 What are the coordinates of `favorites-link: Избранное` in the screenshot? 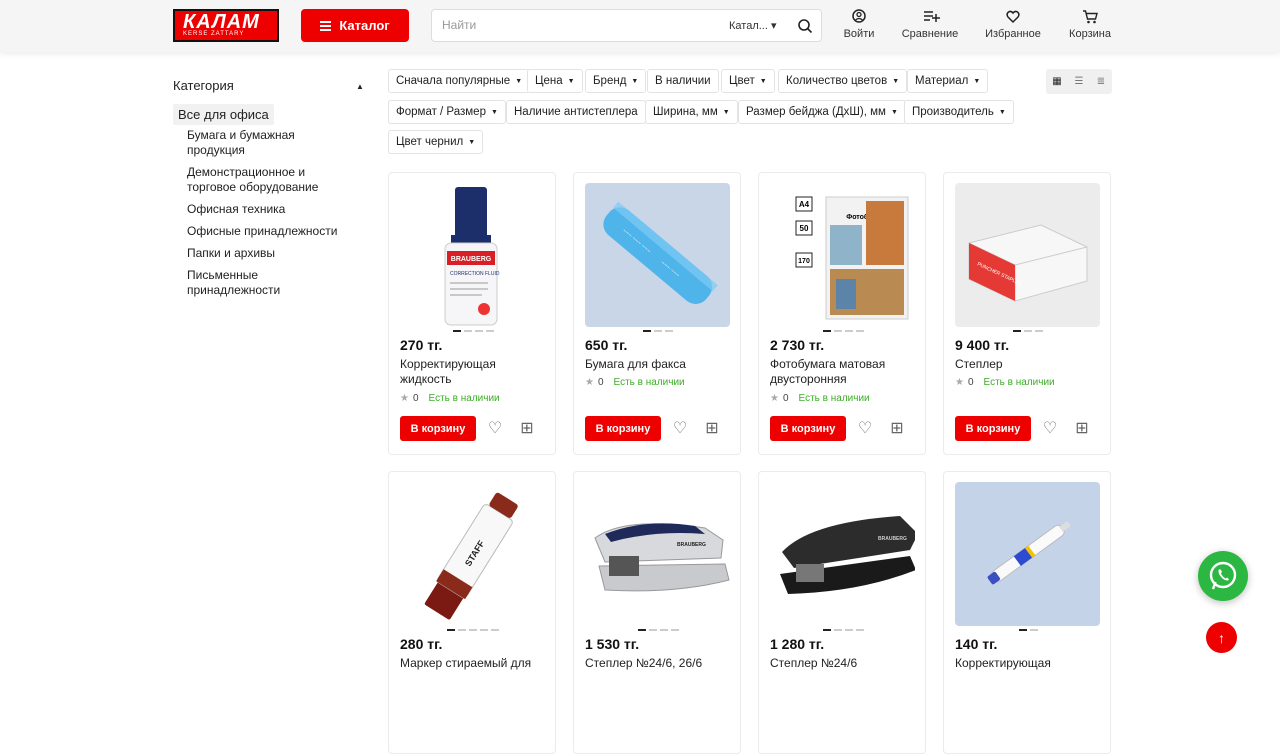 It's located at (1013, 24).